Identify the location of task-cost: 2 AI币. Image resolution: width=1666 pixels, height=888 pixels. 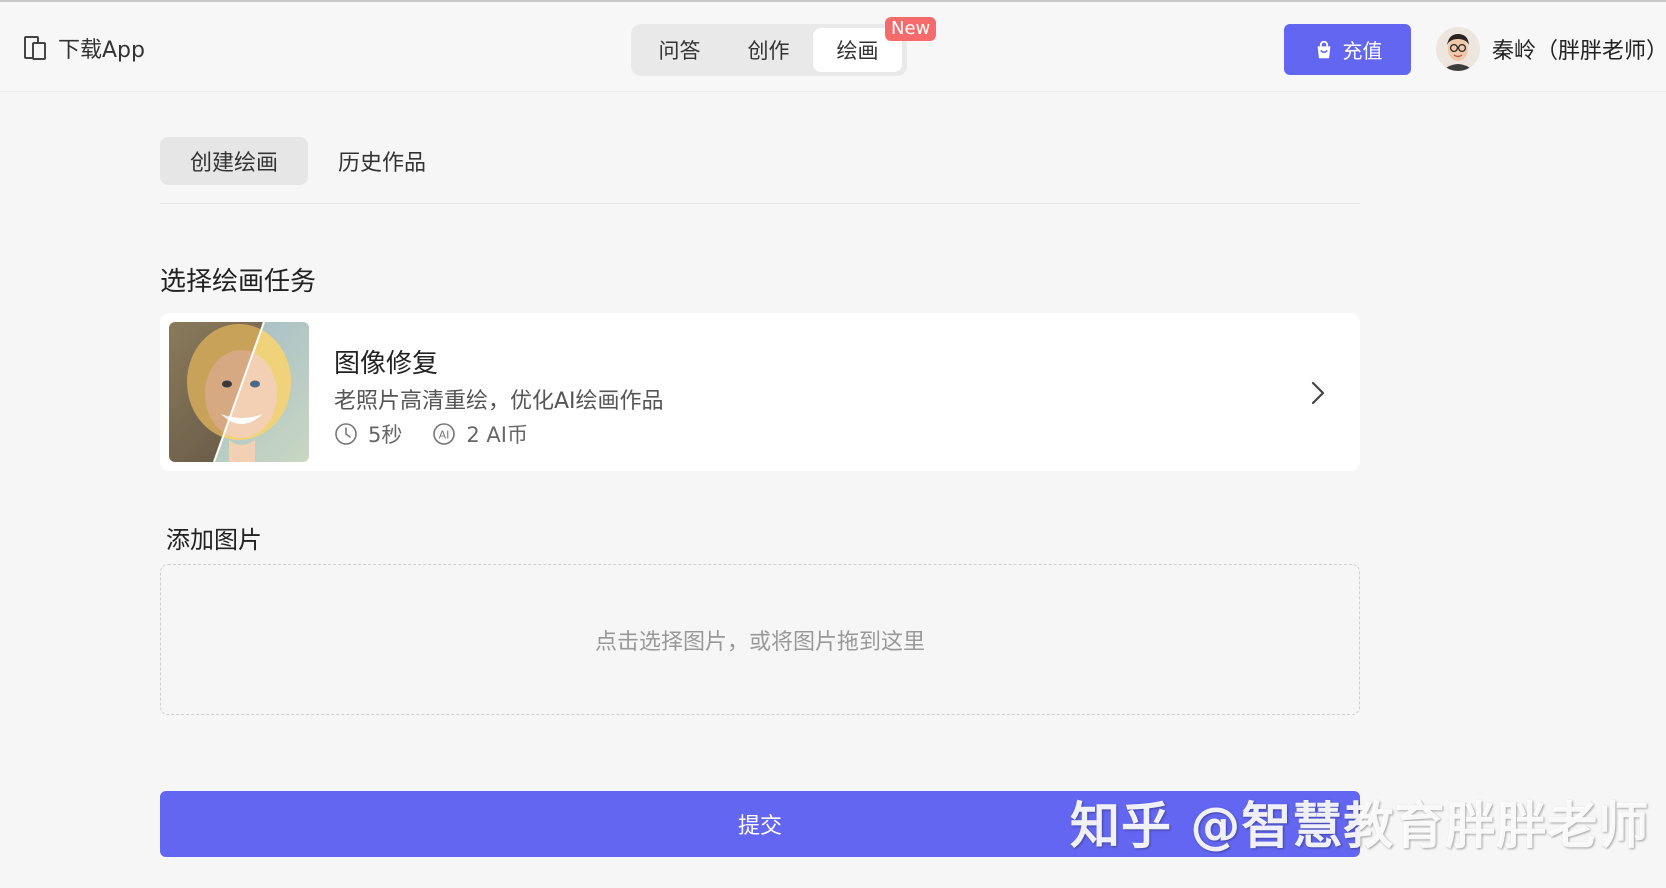
(497, 435).